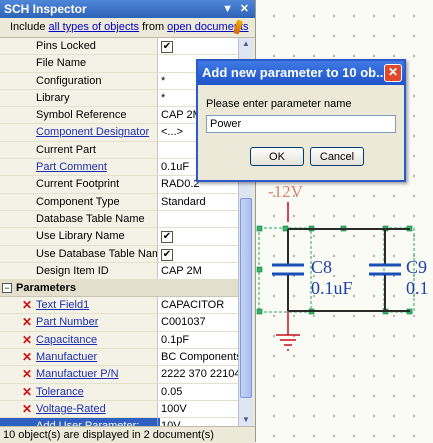 The image size is (433, 443). I want to click on parameters-section-header: − Parameters, so click(126, 289).